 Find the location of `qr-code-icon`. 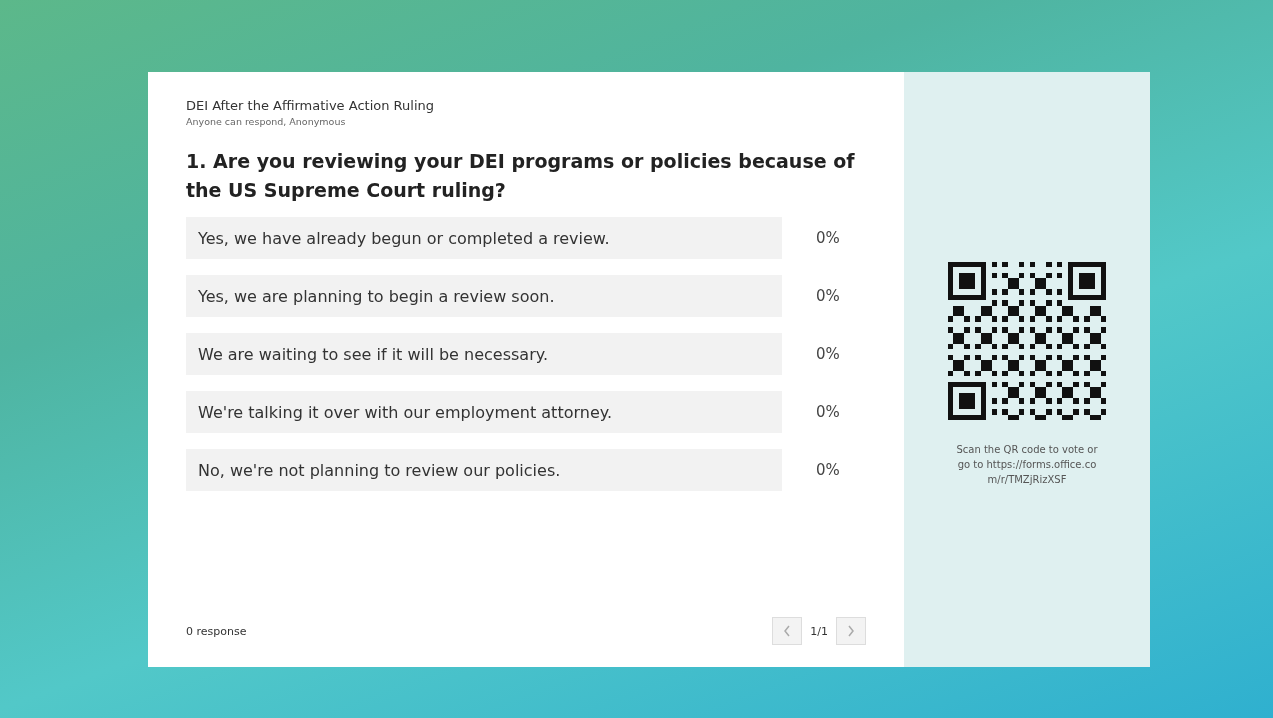

qr-code-icon is located at coordinates (1027, 341).